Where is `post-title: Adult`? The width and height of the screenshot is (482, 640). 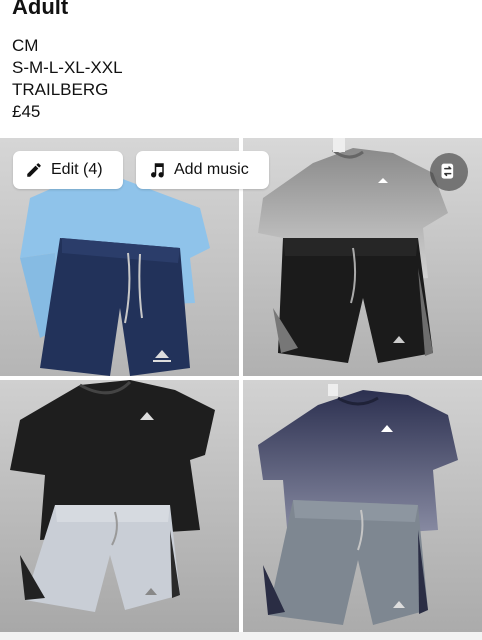
post-title: Adult is located at coordinates (40, 9).